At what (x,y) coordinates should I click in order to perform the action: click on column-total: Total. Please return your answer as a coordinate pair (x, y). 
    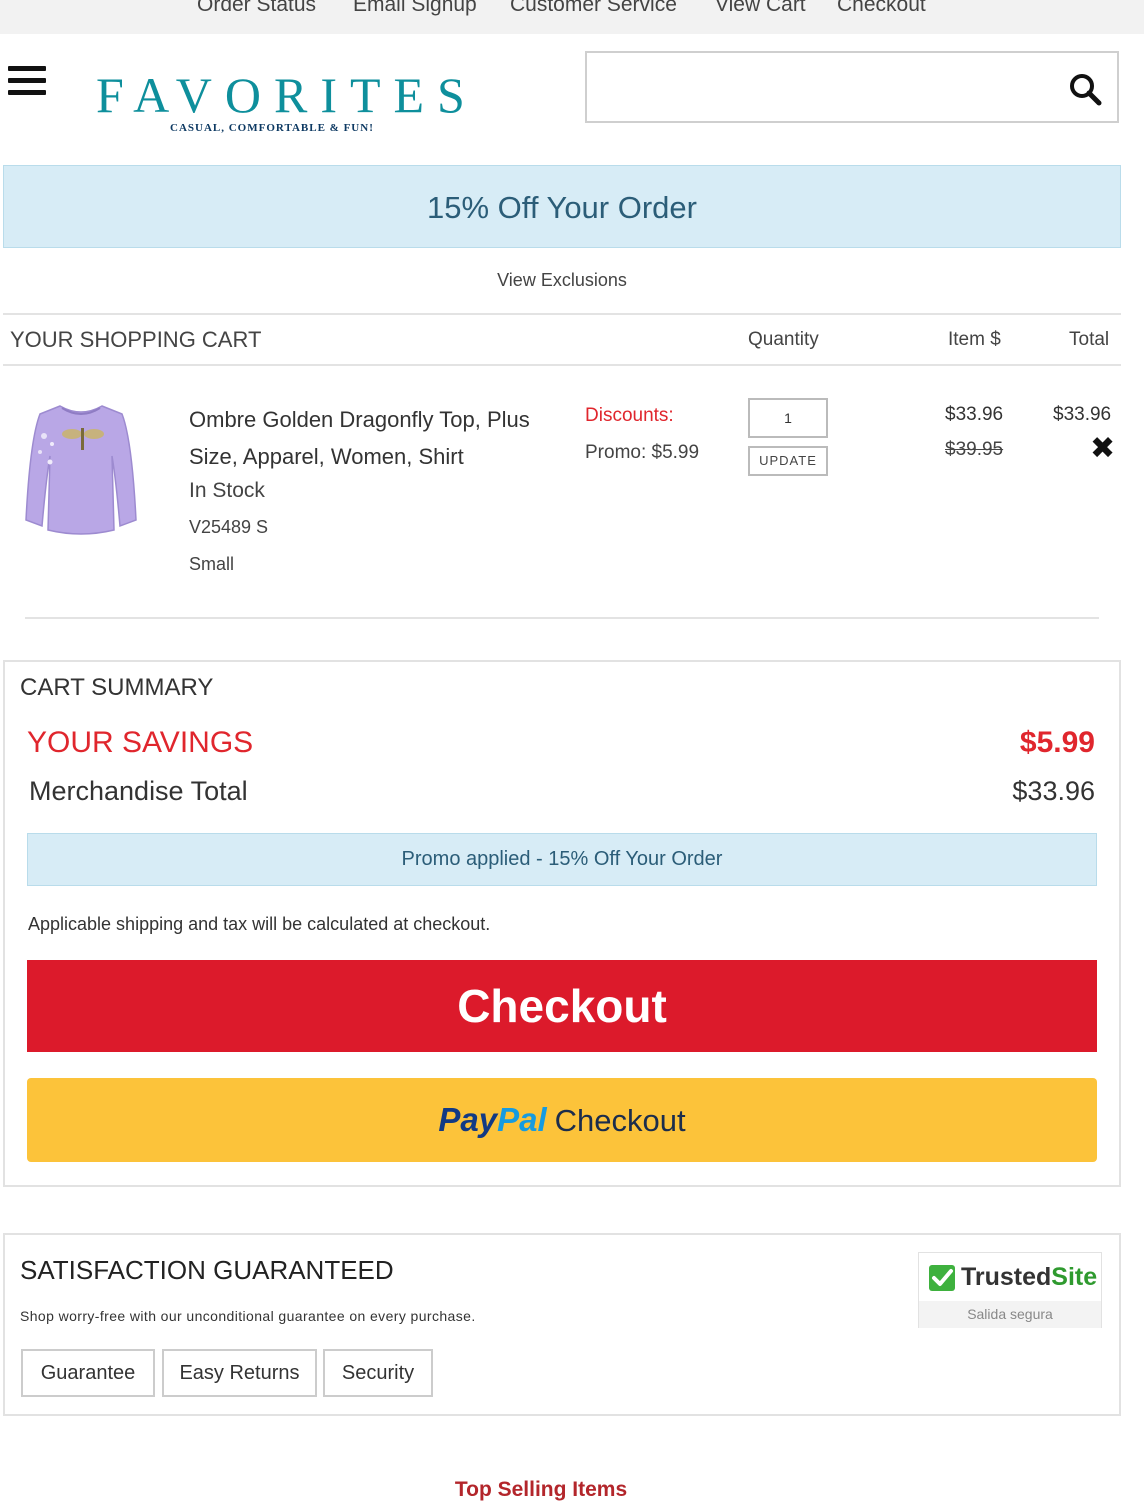
    Looking at the image, I should click on (1089, 339).